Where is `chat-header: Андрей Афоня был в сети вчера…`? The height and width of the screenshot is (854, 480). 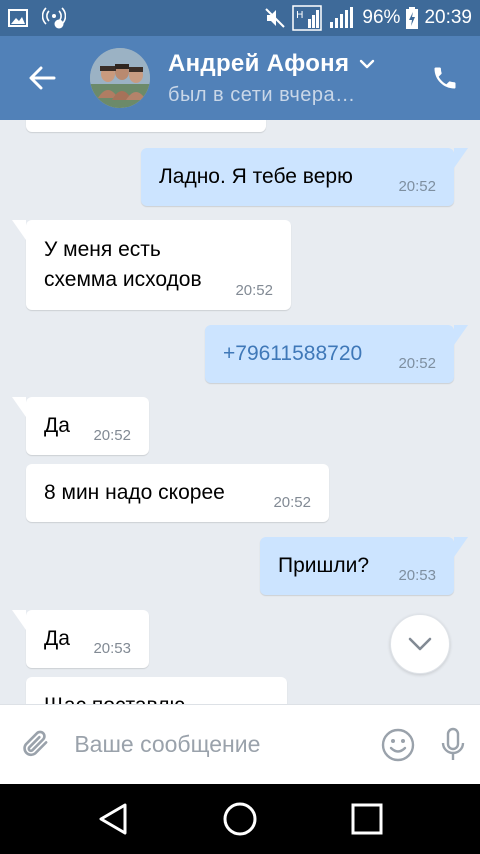 chat-header: Андрей Афоня был в сети вчера… is located at coordinates (240, 78).